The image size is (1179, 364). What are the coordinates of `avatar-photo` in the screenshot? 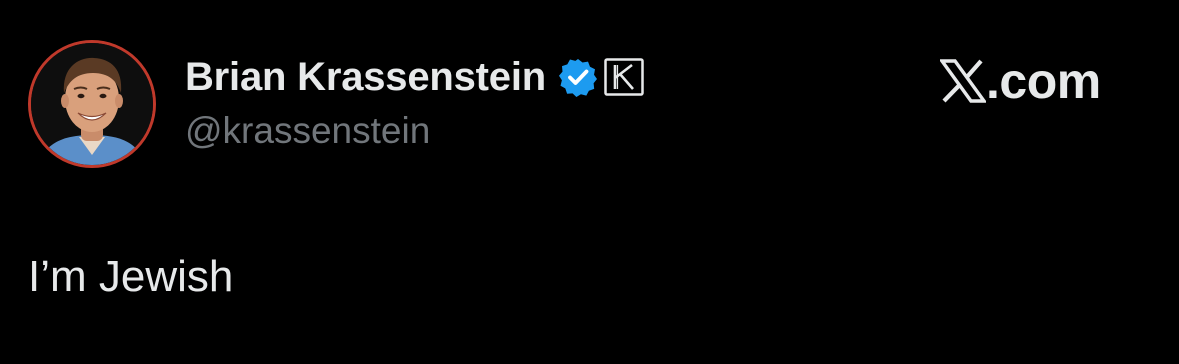 It's located at (92, 104).